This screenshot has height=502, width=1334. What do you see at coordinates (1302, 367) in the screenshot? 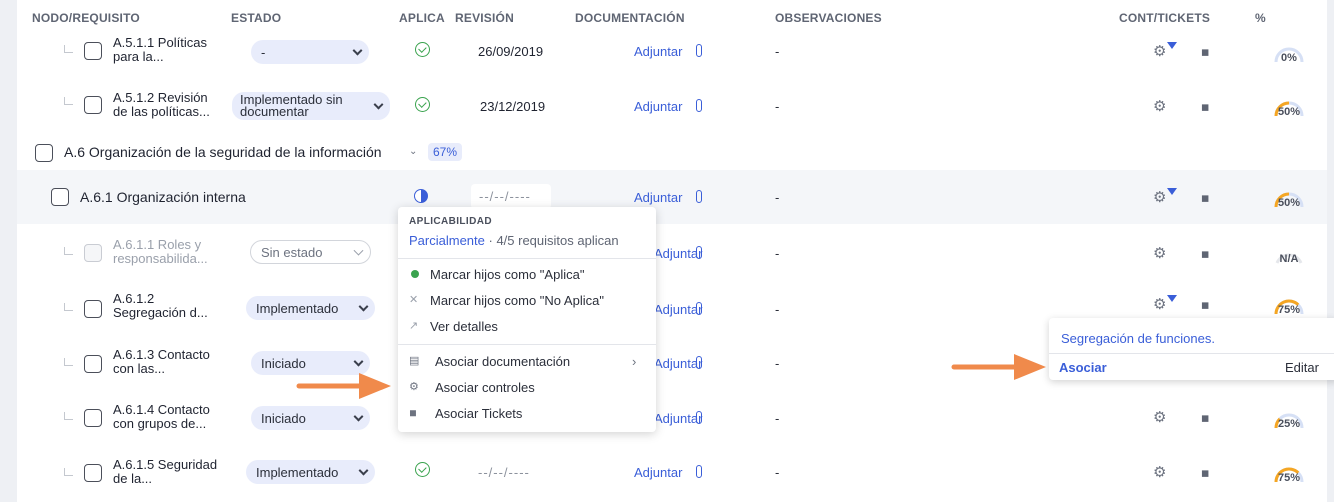
I see `edit-button: Editar` at bounding box center [1302, 367].